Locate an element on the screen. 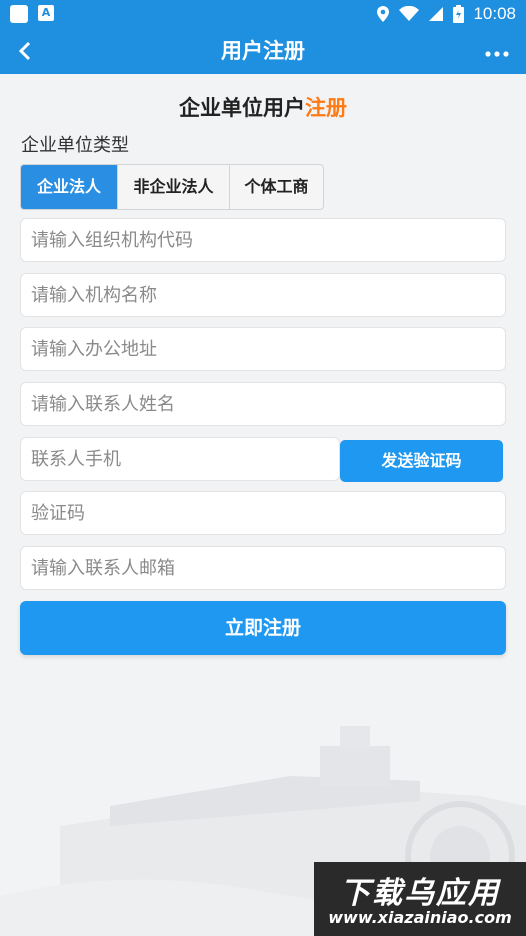 The image size is (526, 936). form-heading: 企业单位用户注册 is located at coordinates (263, 107).